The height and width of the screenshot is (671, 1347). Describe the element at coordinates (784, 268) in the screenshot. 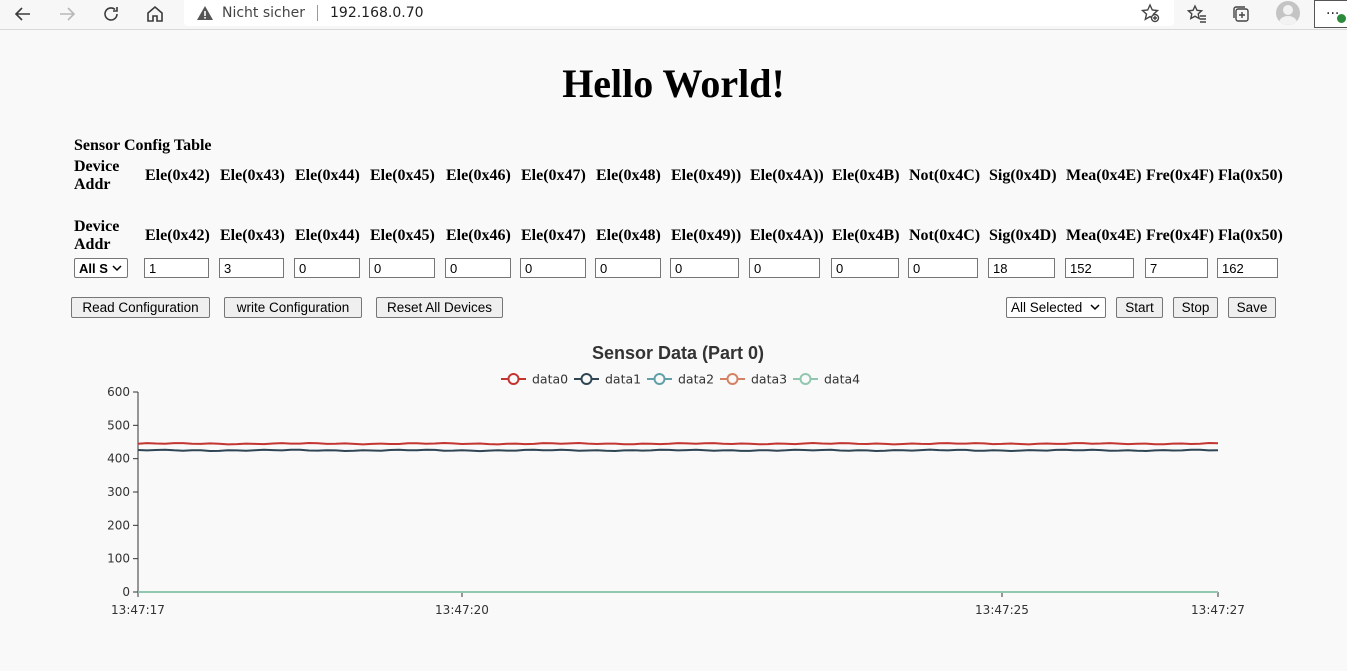

I see `config-input-0x4a` at that location.